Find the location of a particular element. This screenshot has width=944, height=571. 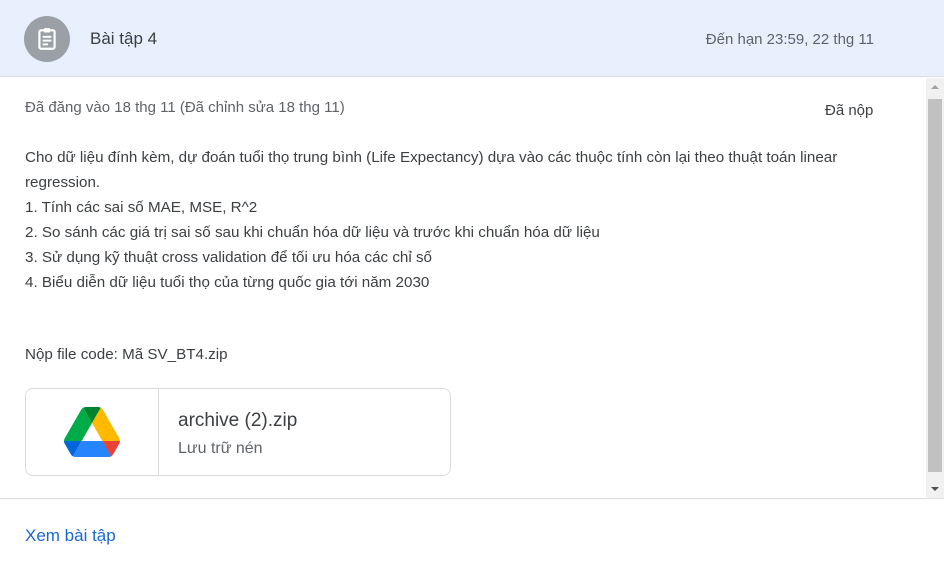

attachment-card: archive (2).zip Lưu trữ nén is located at coordinates (238, 432).